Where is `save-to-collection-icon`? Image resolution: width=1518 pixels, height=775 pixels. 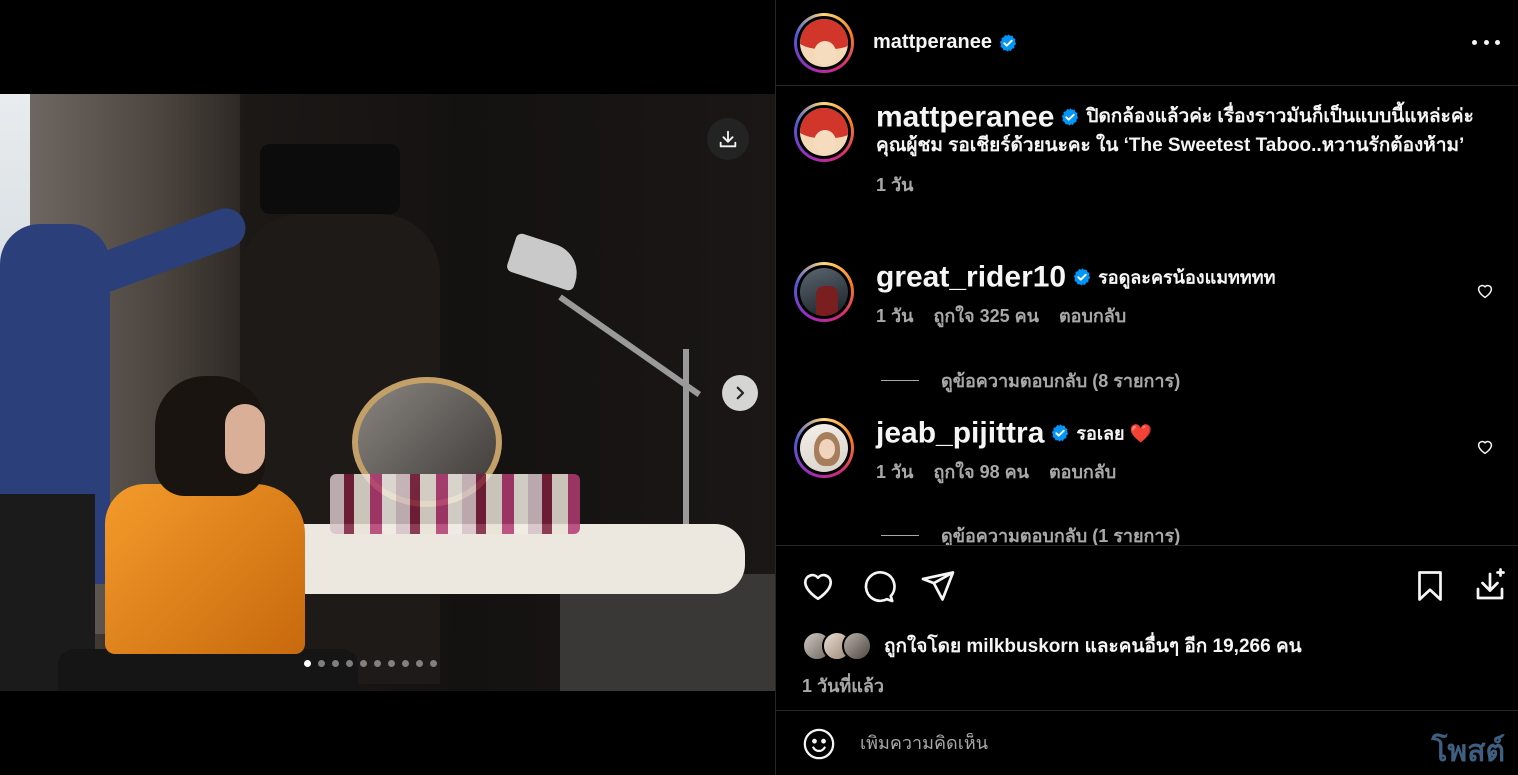
save-to-collection-icon is located at coordinates (1490, 586).